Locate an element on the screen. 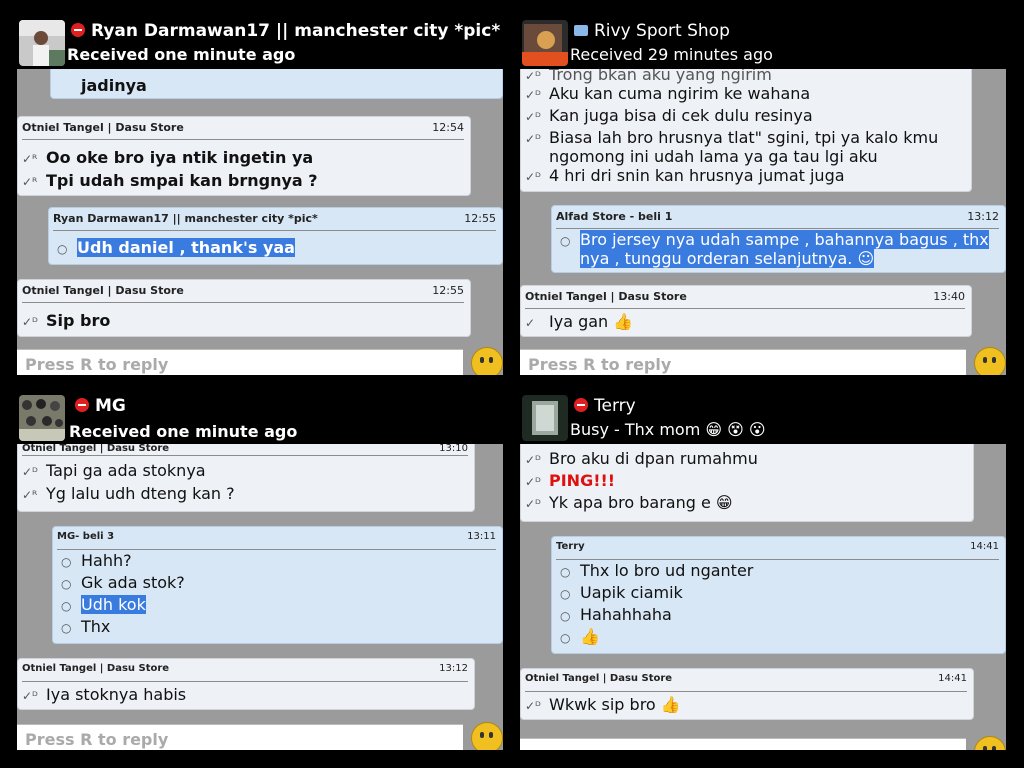 Image resolution: width=1024 pixels, height=768 pixels. message-header: Otniel Tangel | Dasu Store 14:41 is located at coordinates (746, 682).